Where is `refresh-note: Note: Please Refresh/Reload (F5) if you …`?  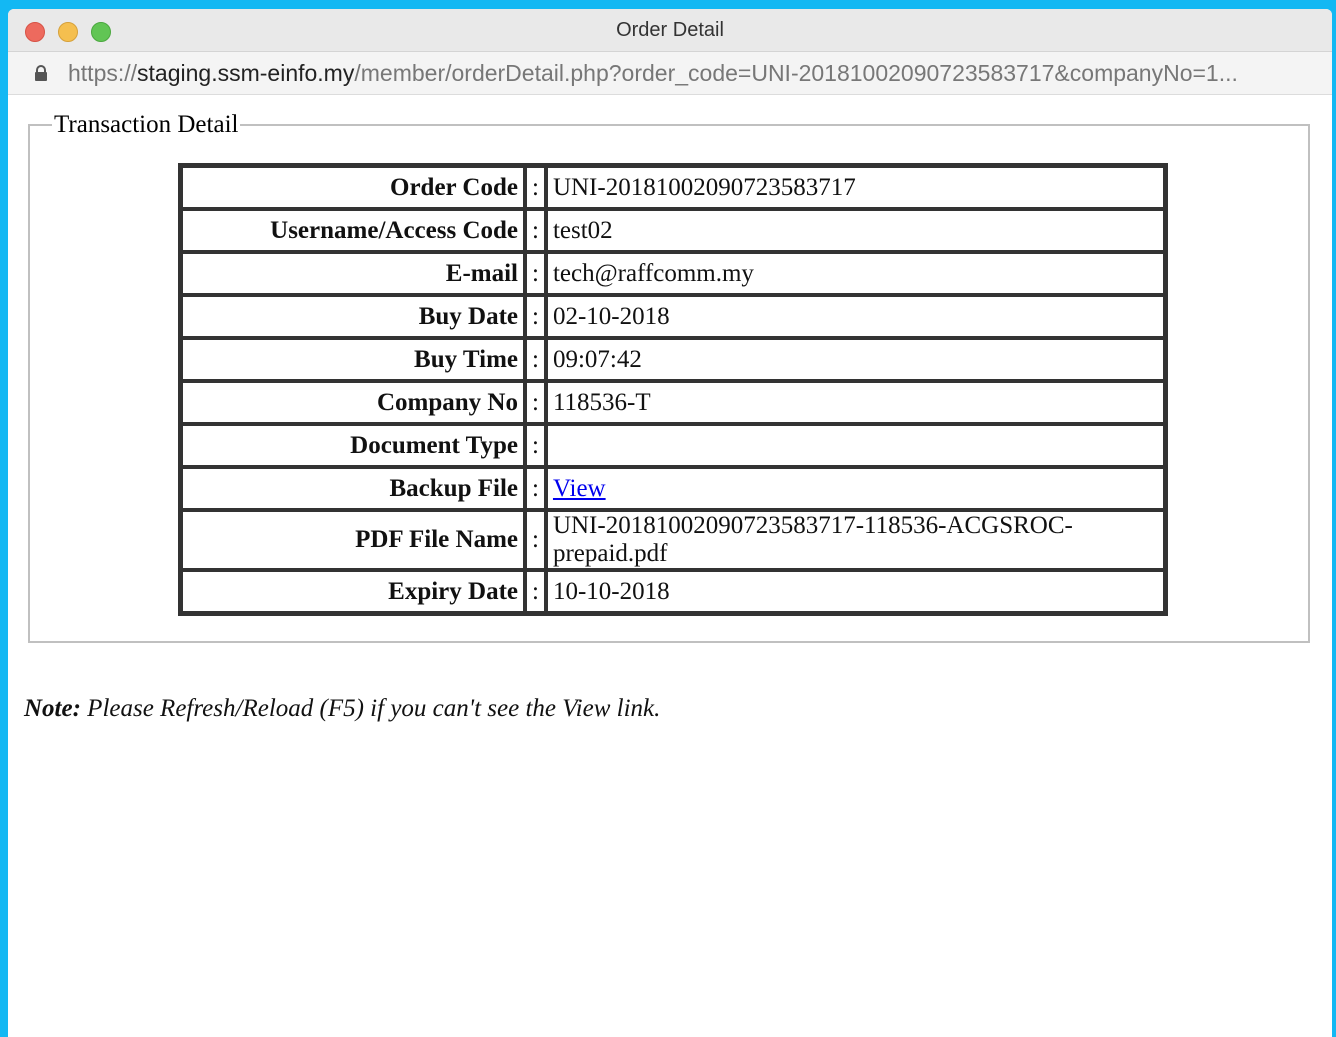
refresh-note: Note: Please Refresh/Reload (F5) if you … is located at coordinates (342, 709).